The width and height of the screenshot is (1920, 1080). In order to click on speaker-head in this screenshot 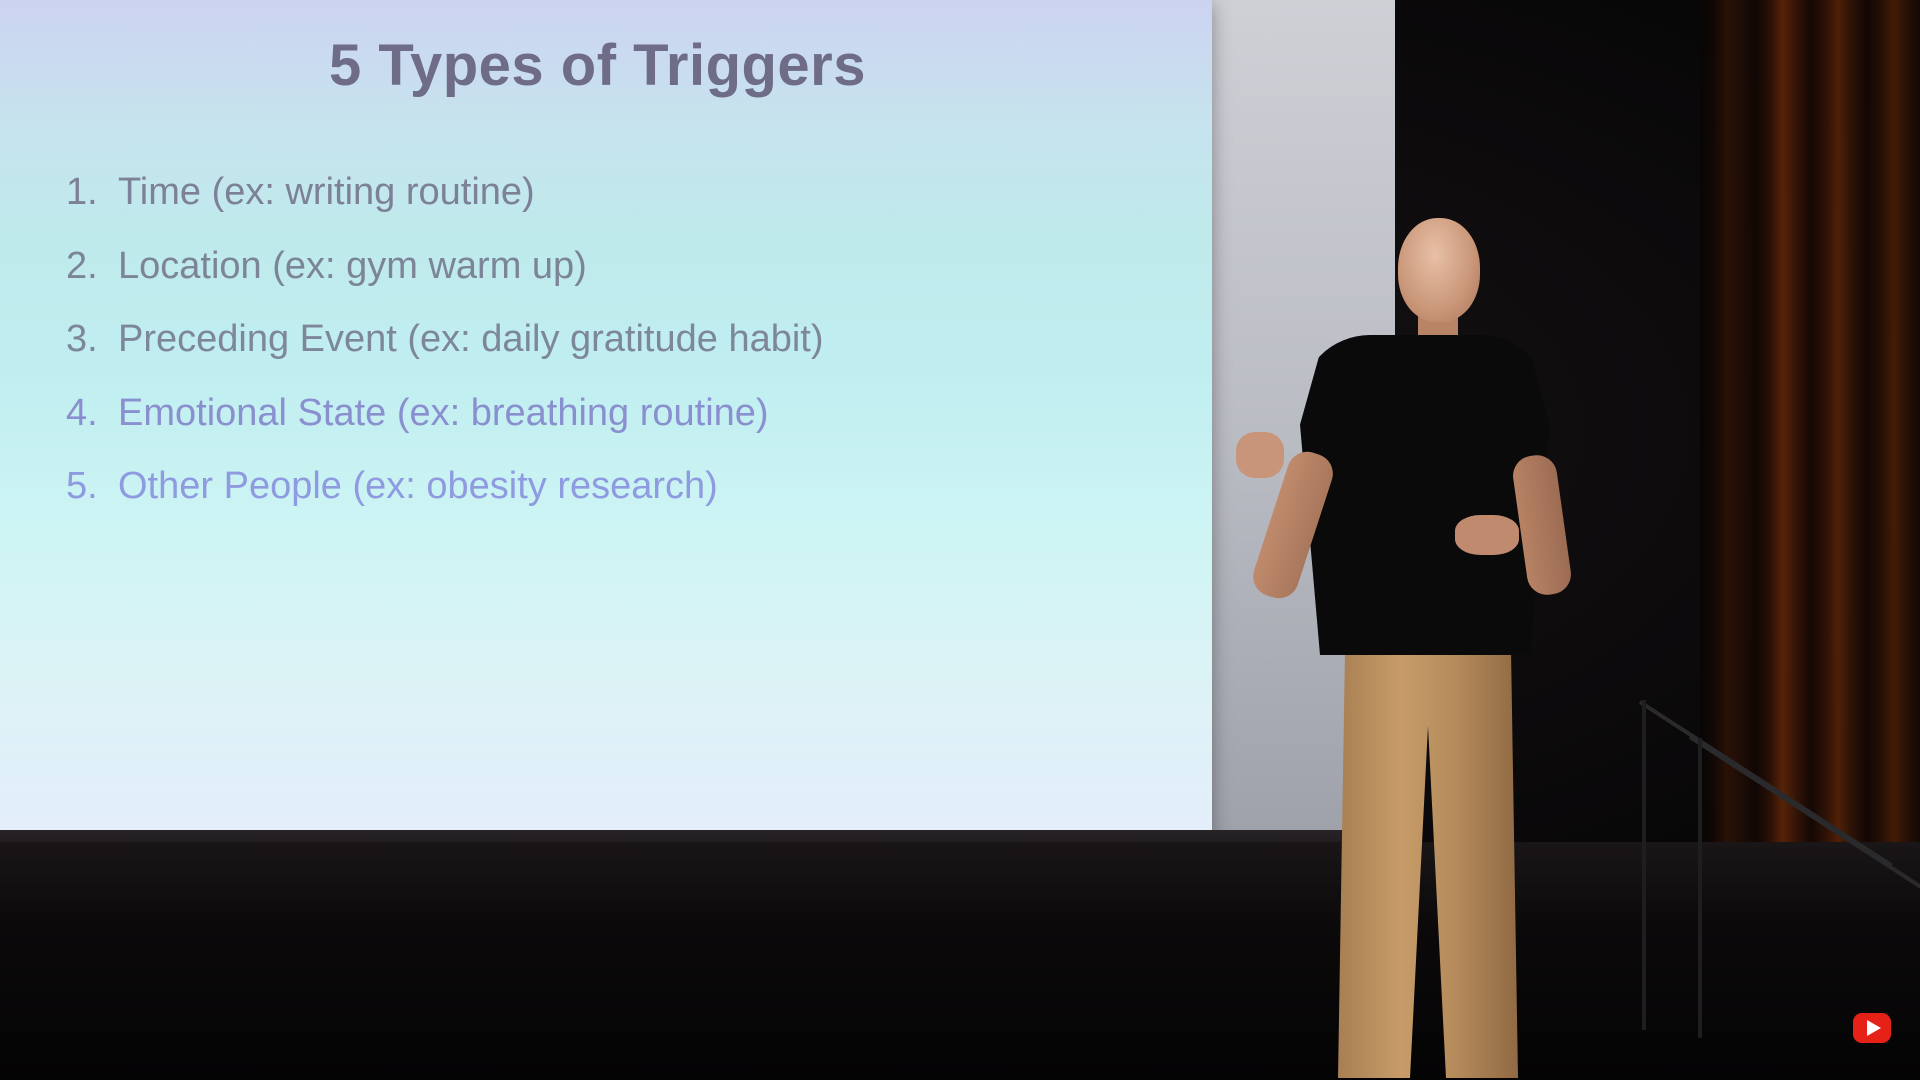, I will do `click(1439, 270)`.